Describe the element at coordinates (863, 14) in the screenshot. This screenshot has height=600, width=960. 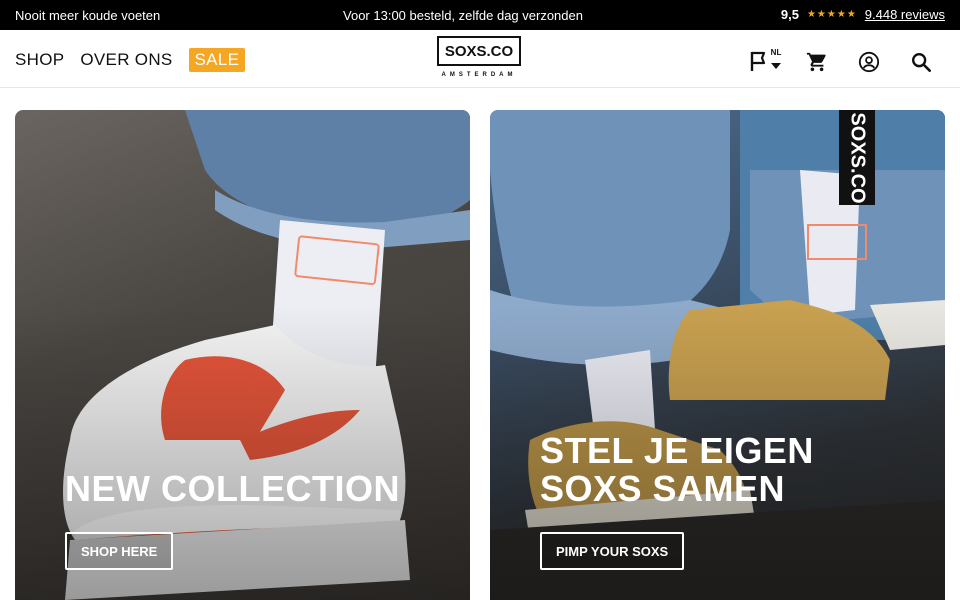
I see `review-summary: 9,5 ★★★★★ 9.448 reviews` at that location.